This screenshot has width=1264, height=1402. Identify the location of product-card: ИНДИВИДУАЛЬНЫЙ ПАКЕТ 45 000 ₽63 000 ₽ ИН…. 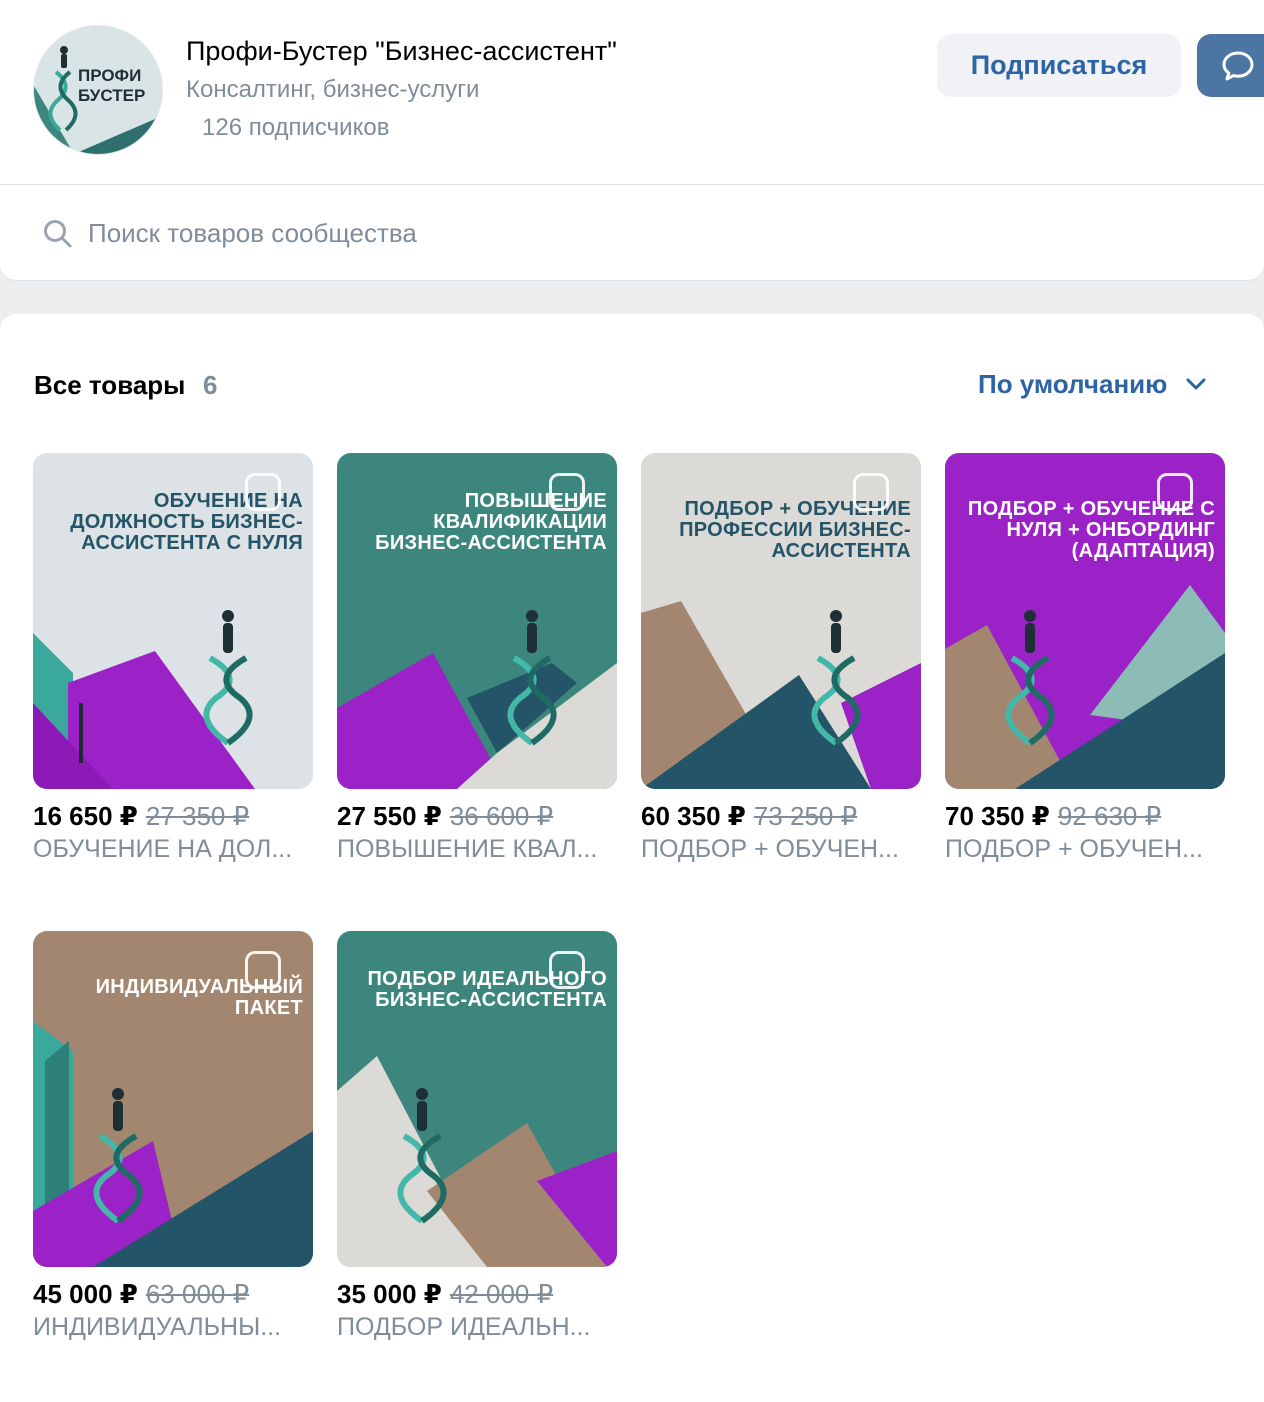
(173, 1136).